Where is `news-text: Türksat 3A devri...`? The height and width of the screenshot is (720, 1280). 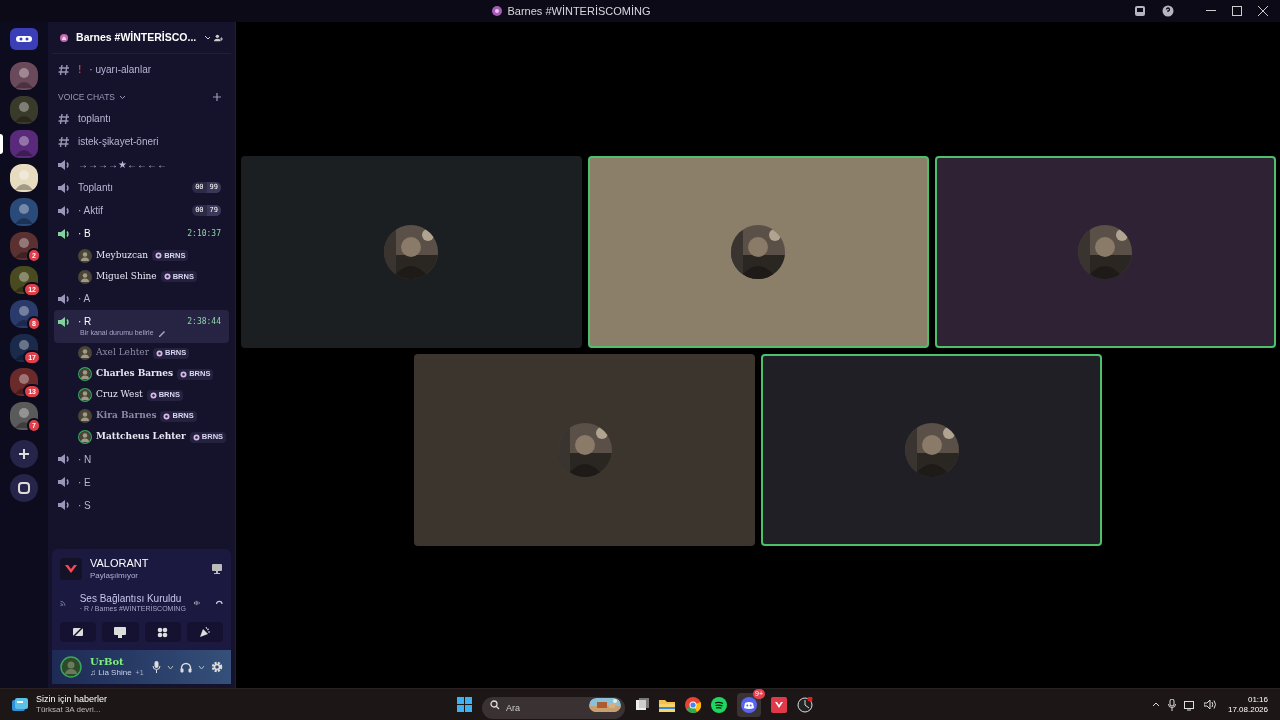 news-text: Türksat 3A devri... is located at coordinates (72, 710).